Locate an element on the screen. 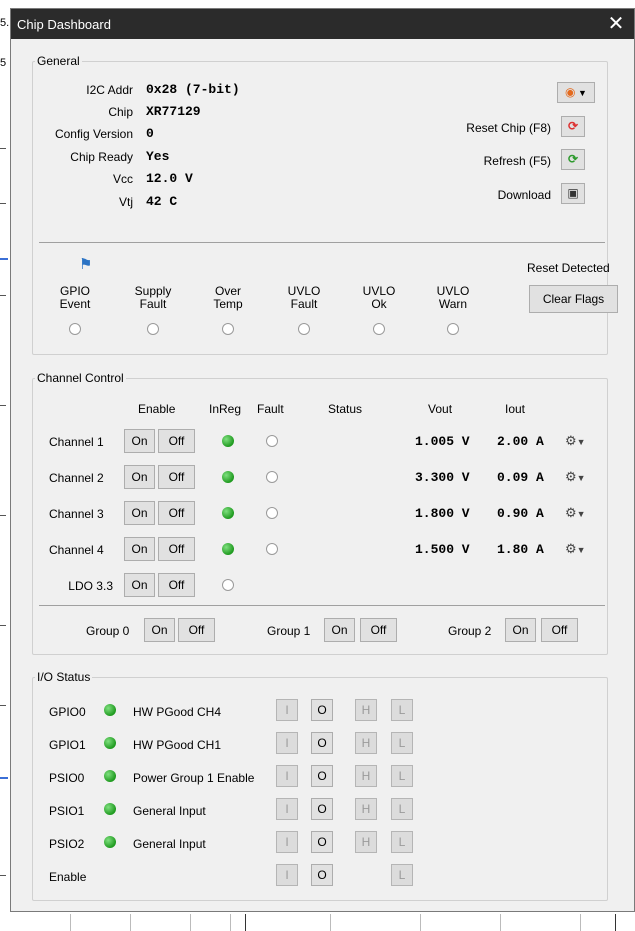  channel-2-settings-button: ⚙▼ is located at coordinates (575, 477).